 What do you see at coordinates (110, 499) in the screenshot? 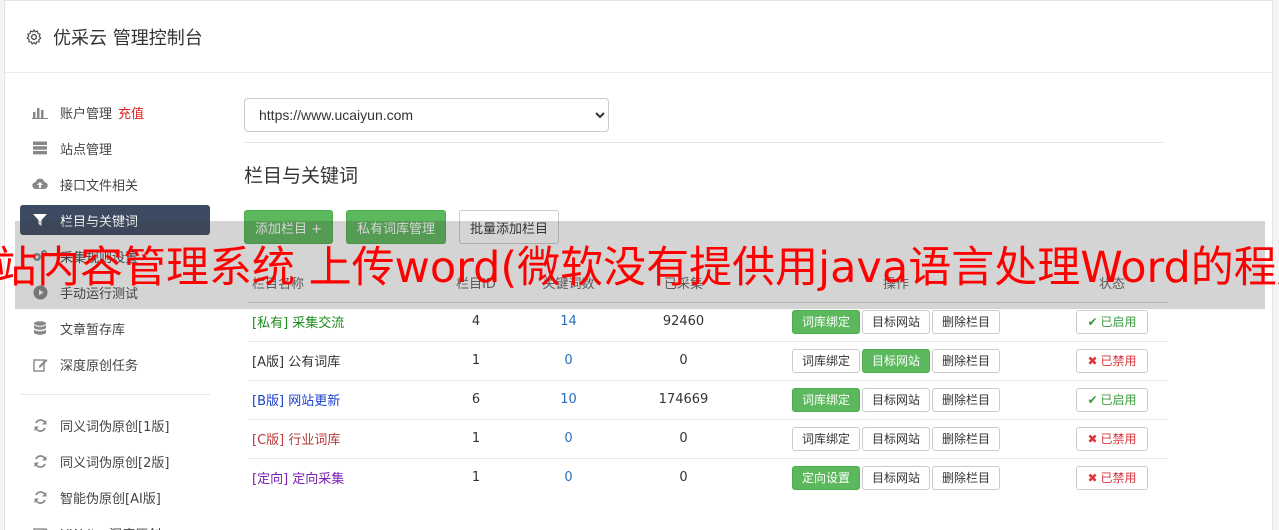
I see `sidebar-item-label: 智能伪原创[AI版]` at bounding box center [110, 499].